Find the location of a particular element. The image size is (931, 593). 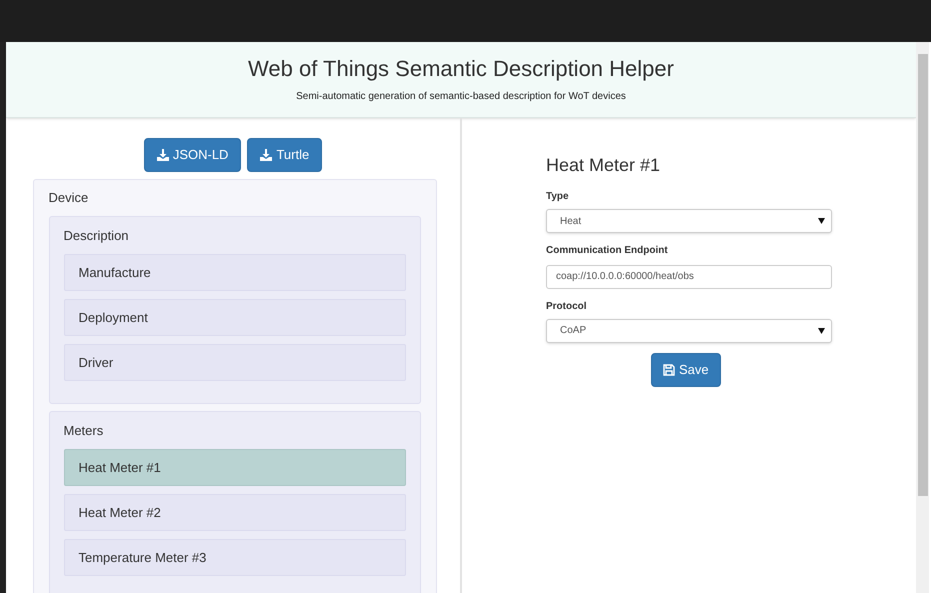

export-button: JSON-LD is located at coordinates (193, 155).